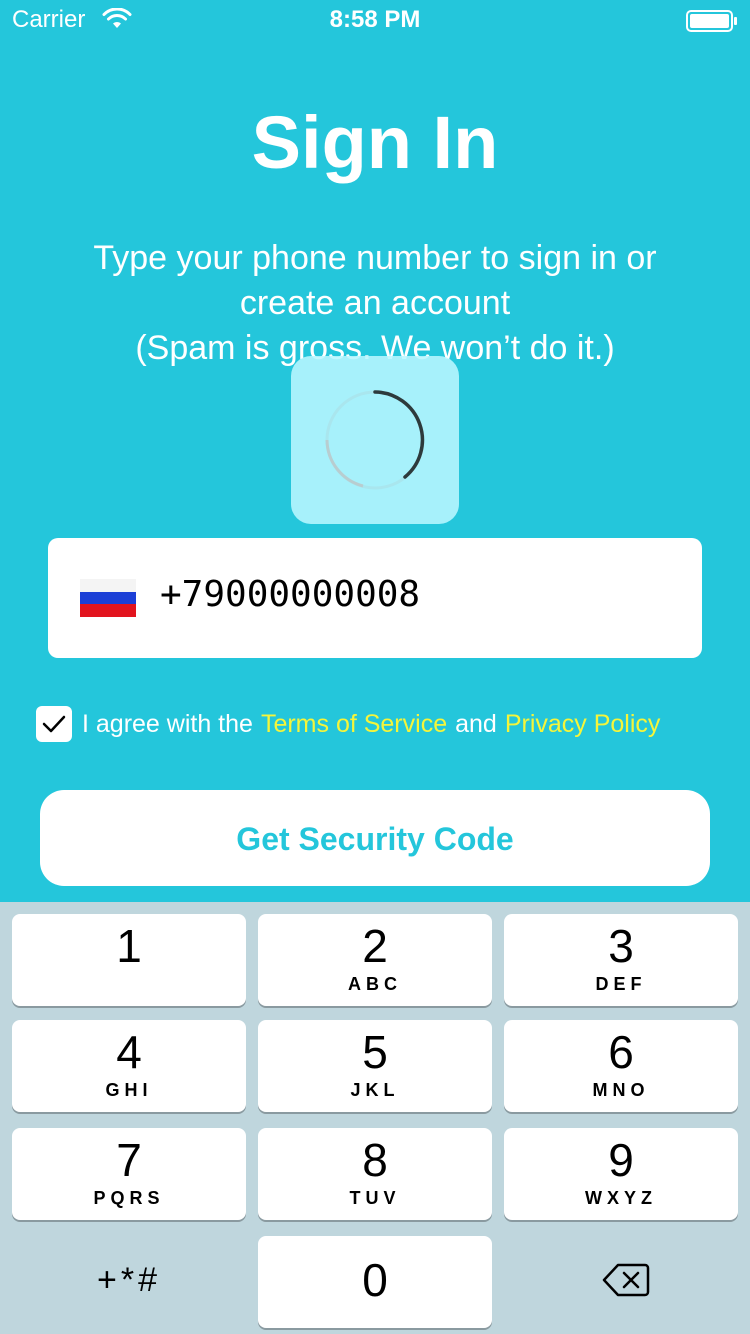  Describe the element at coordinates (711, 21) in the screenshot. I see `battery-icon` at that location.